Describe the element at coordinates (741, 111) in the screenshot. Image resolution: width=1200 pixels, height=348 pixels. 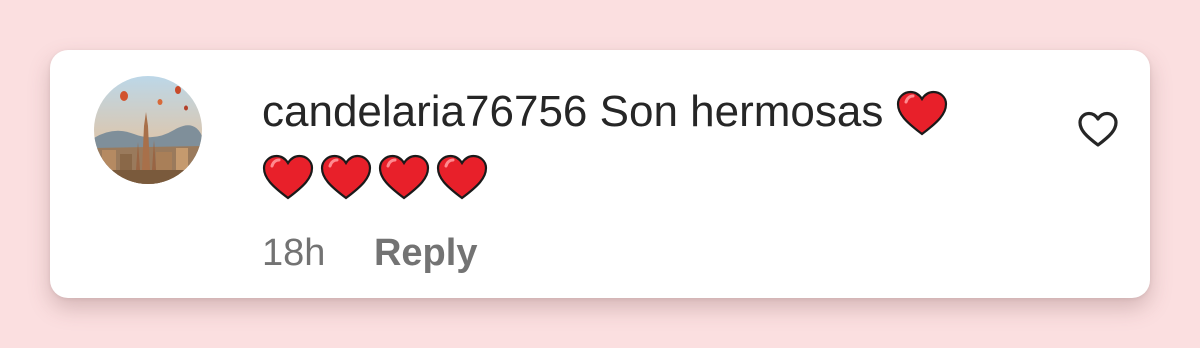
I see `comment-text: Son hermosas` at that location.